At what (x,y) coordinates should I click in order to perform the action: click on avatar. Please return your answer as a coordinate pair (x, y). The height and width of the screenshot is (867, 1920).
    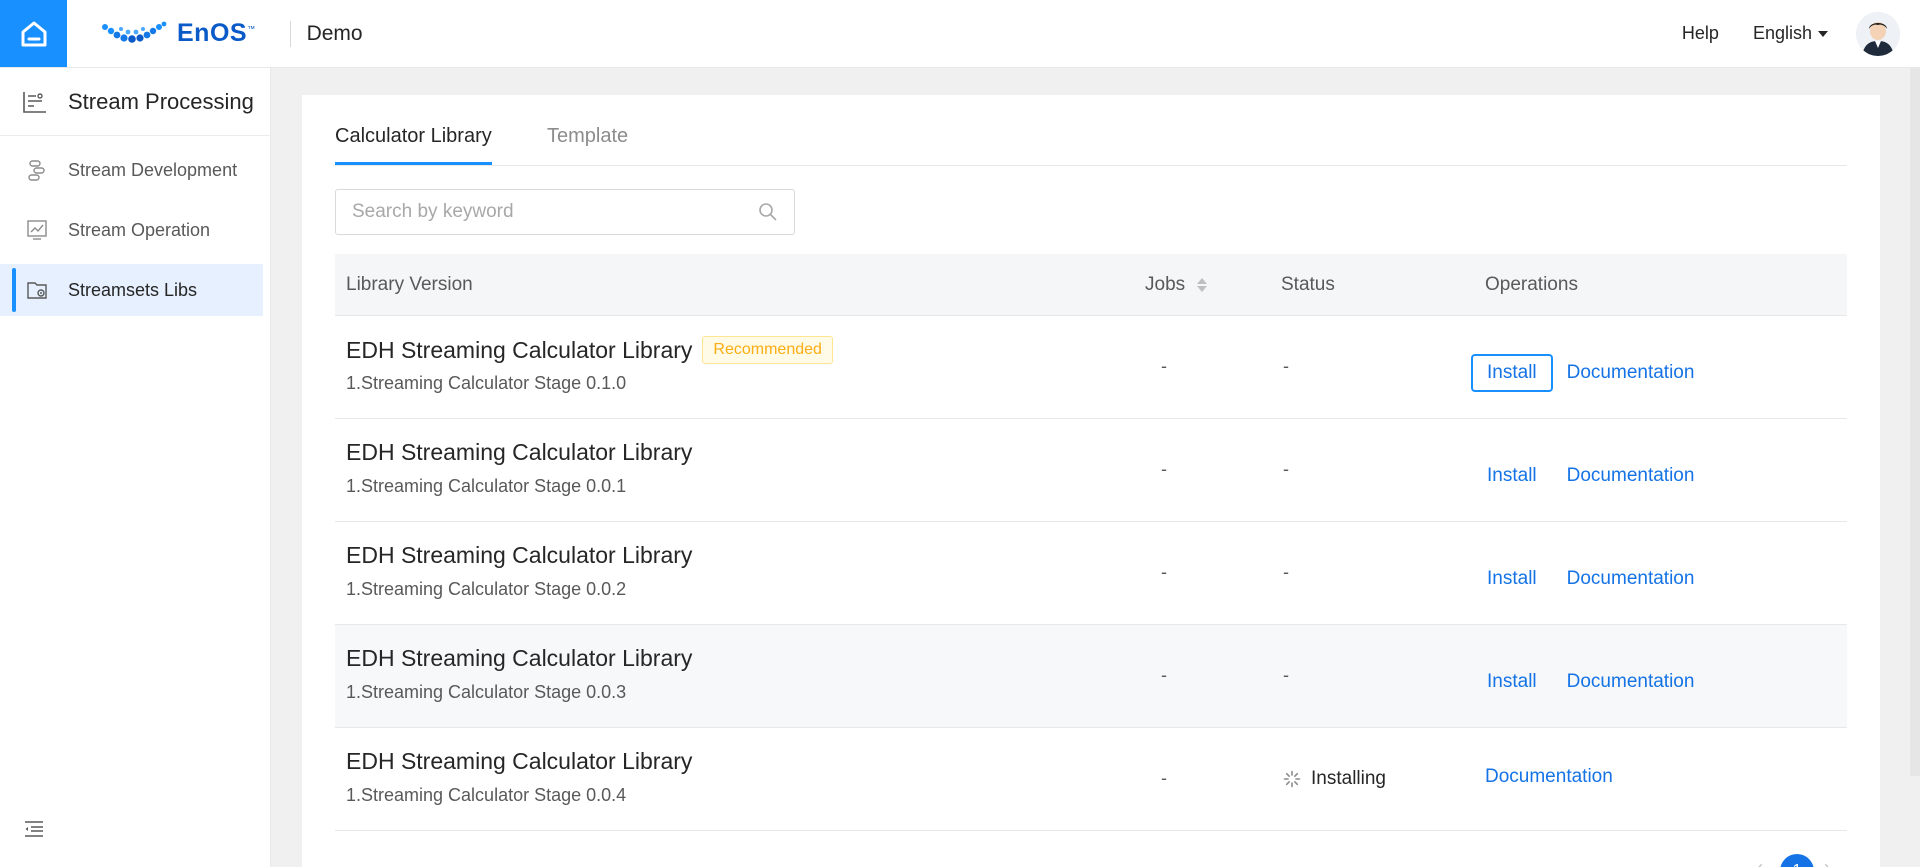
    Looking at the image, I should click on (1878, 33).